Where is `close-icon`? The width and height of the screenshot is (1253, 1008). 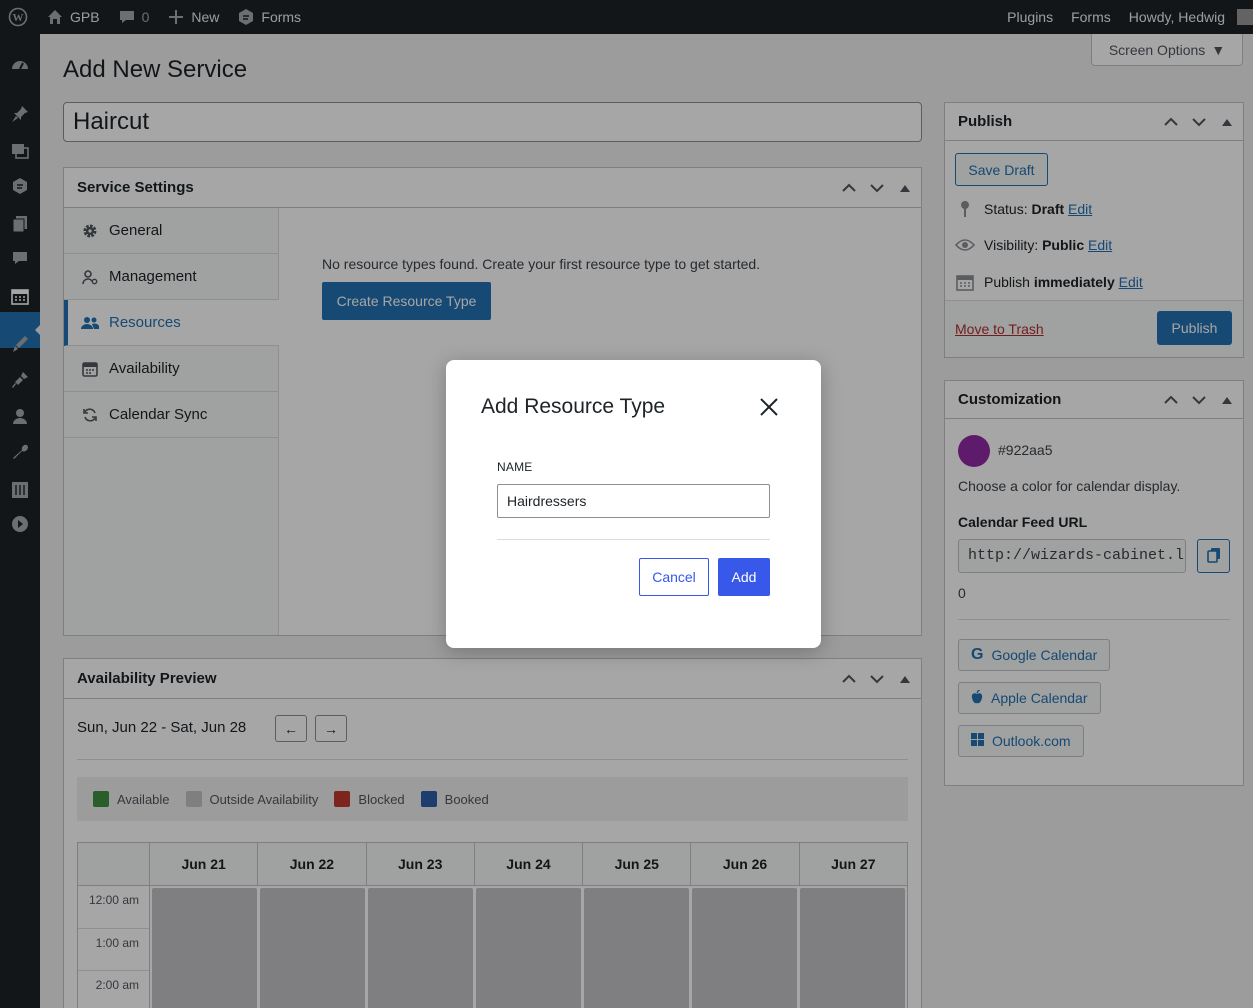 close-icon is located at coordinates (769, 407).